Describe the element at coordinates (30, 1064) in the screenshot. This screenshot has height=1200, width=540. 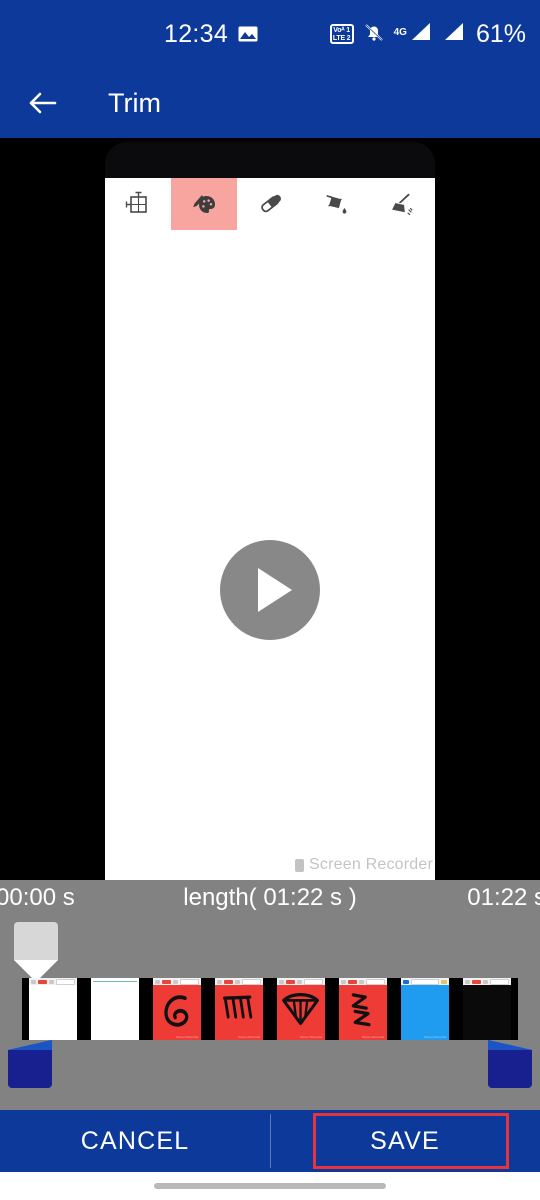
I see `trim-handle-left` at that location.